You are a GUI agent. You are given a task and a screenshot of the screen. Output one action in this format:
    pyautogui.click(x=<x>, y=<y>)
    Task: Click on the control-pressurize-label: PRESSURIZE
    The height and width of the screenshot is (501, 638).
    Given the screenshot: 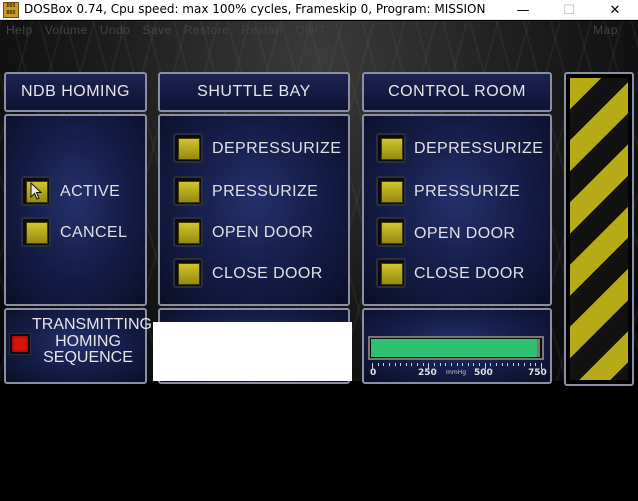 What is the action you would take?
    pyautogui.click(x=467, y=191)
    